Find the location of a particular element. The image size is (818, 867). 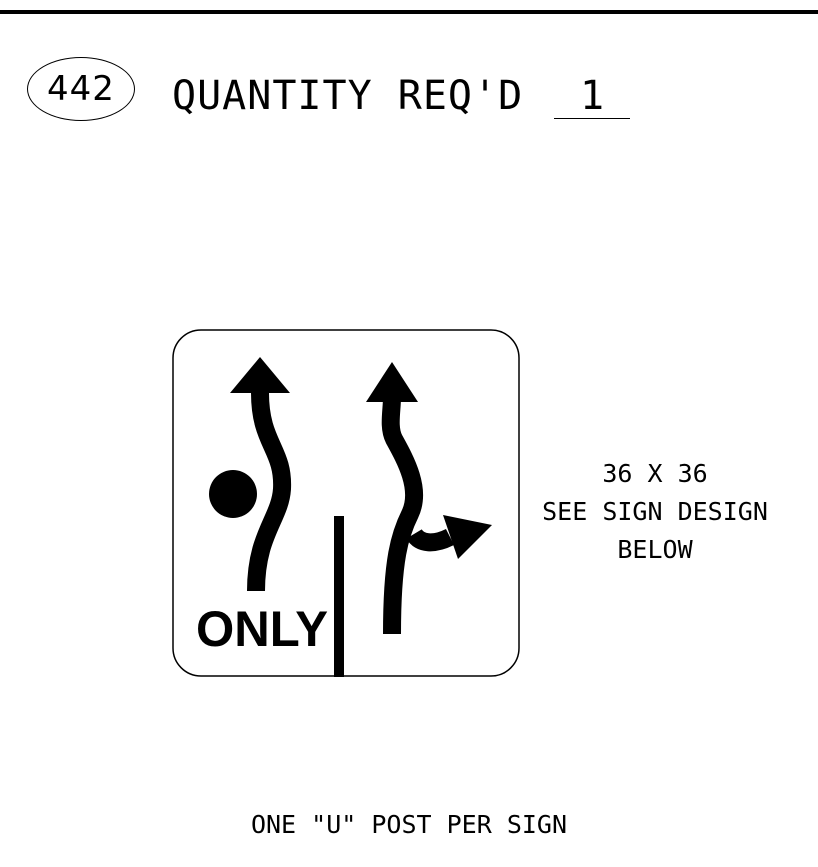

dot-icon is located at coordinates (233, 494).